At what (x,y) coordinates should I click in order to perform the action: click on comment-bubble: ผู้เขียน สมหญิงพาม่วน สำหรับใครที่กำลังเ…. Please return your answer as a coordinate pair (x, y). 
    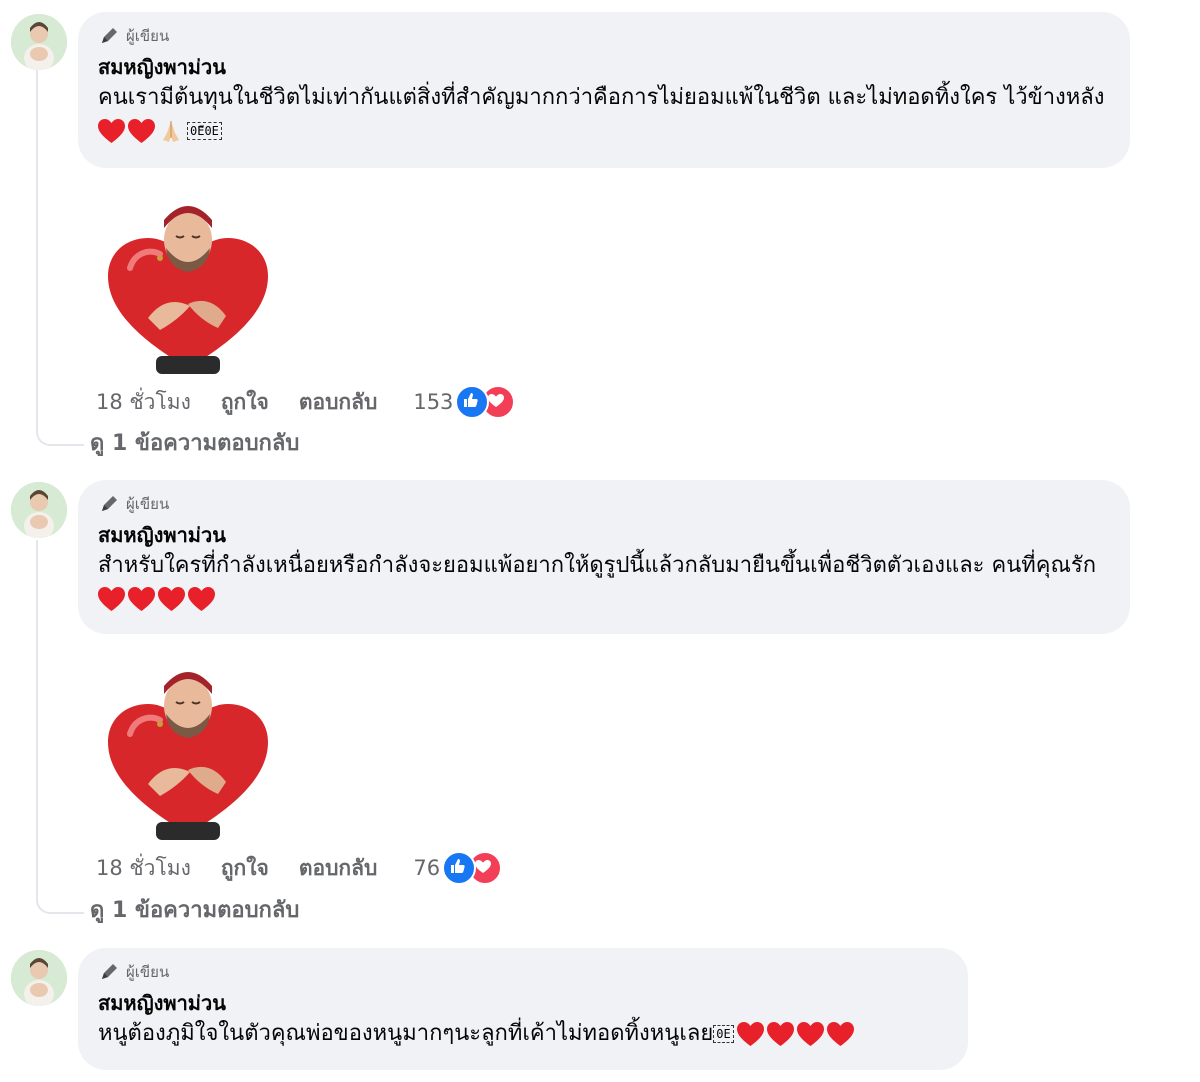
    Looking at the image, I should click on (604, 557).